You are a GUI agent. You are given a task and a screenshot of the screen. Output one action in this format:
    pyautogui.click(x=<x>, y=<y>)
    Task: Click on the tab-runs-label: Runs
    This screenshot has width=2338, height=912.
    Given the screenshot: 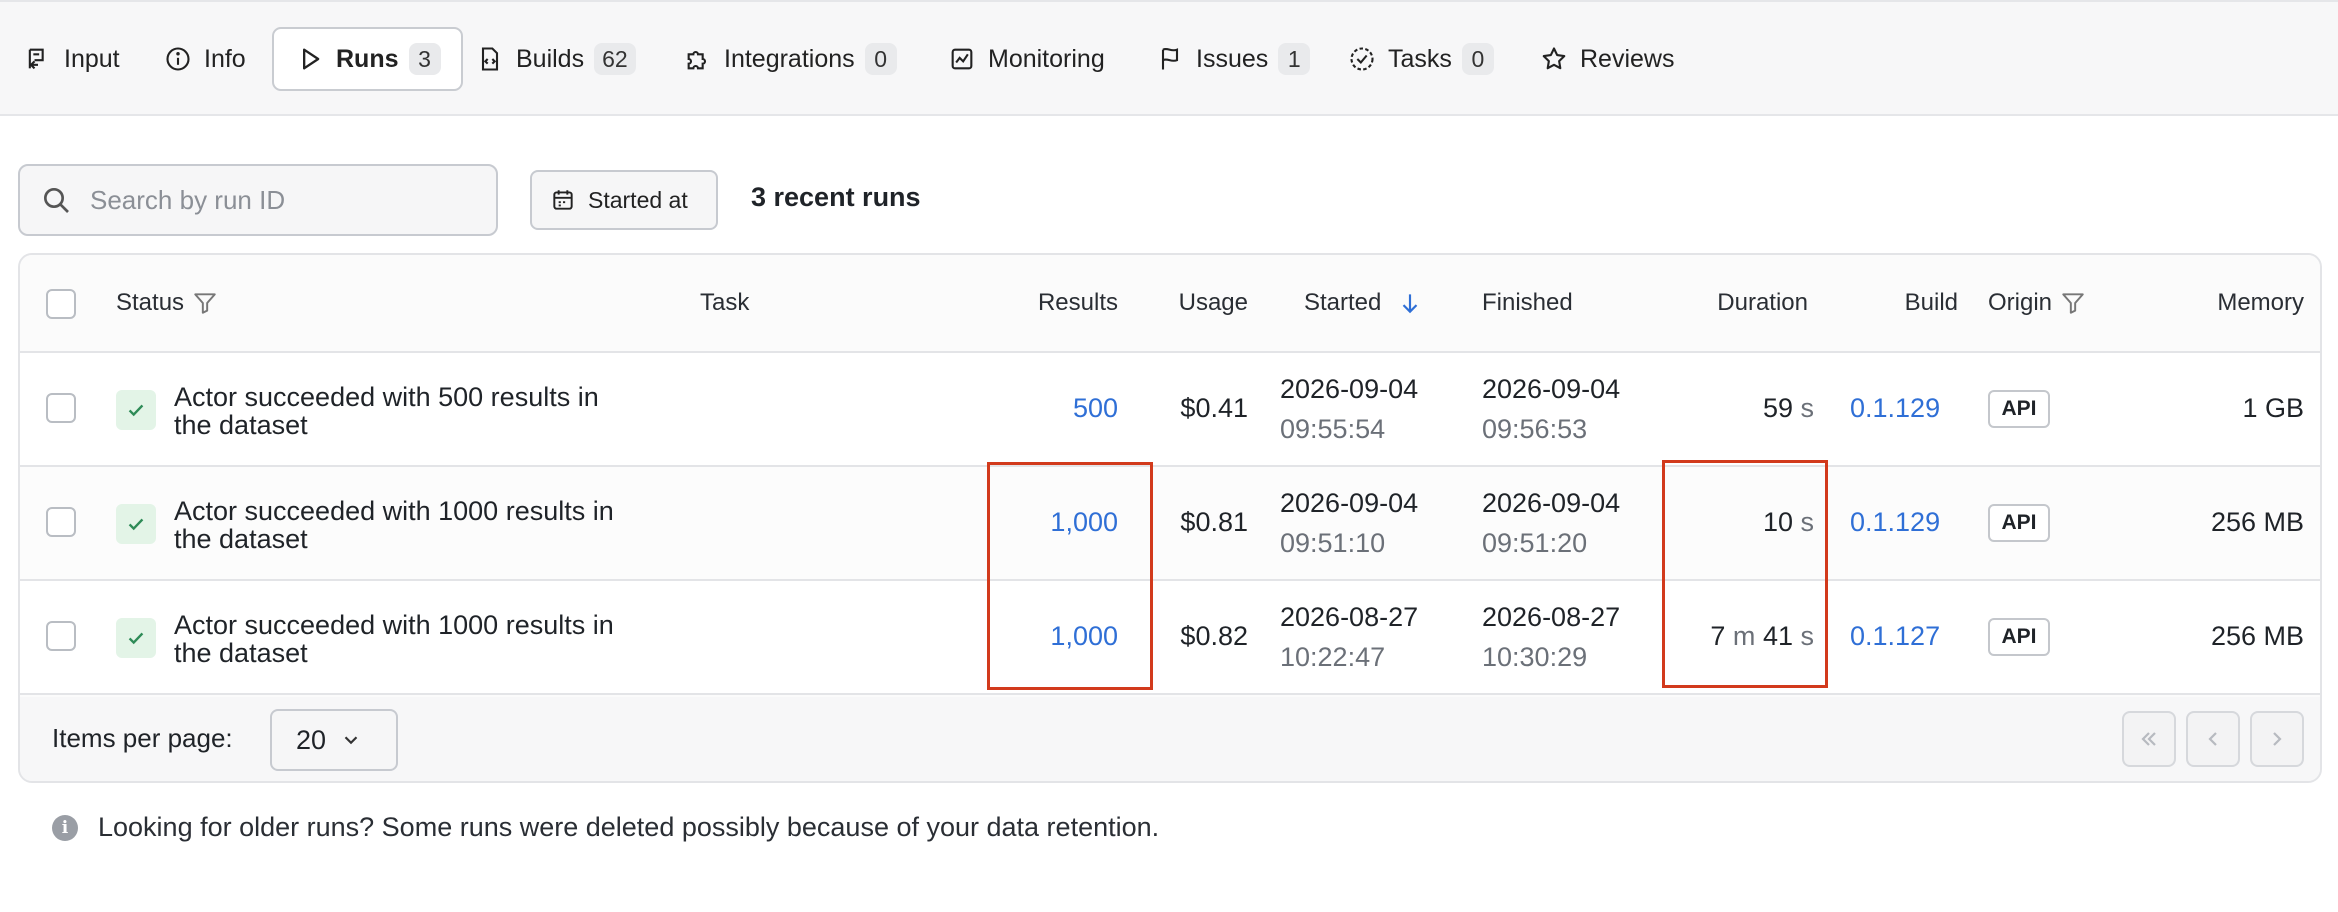 What is the action you would take?
    pyautogui.click(x=367, y=58)
    